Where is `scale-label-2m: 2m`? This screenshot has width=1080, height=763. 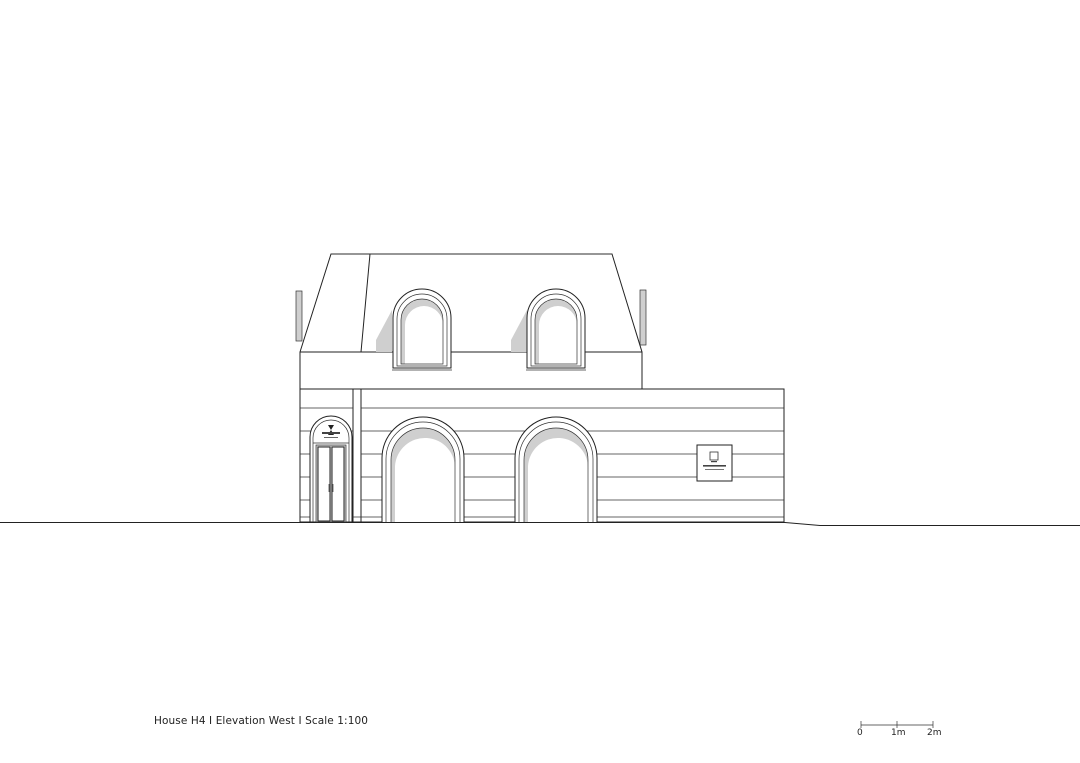 scale-label-2m: 2m is located at coordinates (934, 733).